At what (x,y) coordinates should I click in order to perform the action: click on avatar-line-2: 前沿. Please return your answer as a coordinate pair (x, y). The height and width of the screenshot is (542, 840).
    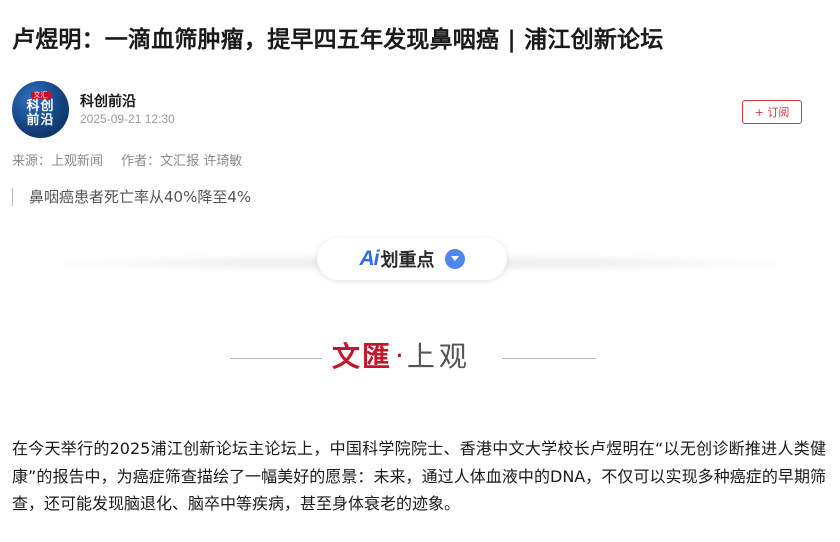
    Looking at the image, I should click on (40, 120).